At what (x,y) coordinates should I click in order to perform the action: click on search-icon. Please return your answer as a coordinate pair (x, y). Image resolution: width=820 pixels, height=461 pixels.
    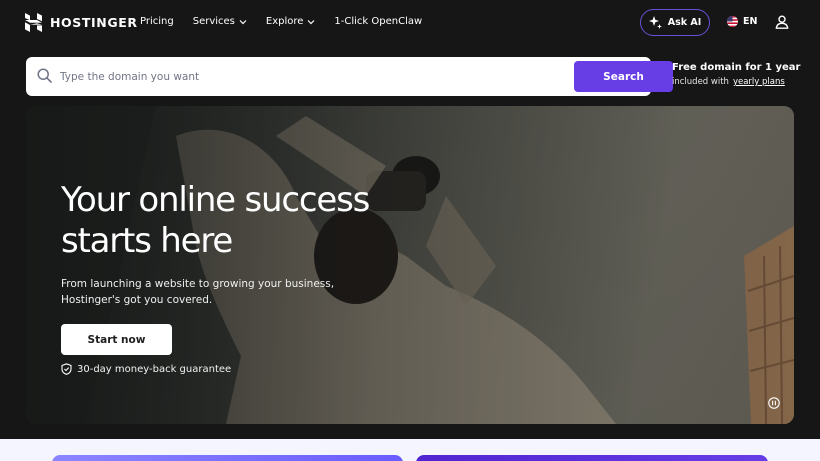
    Looking at the image, I should click on (44, 75).